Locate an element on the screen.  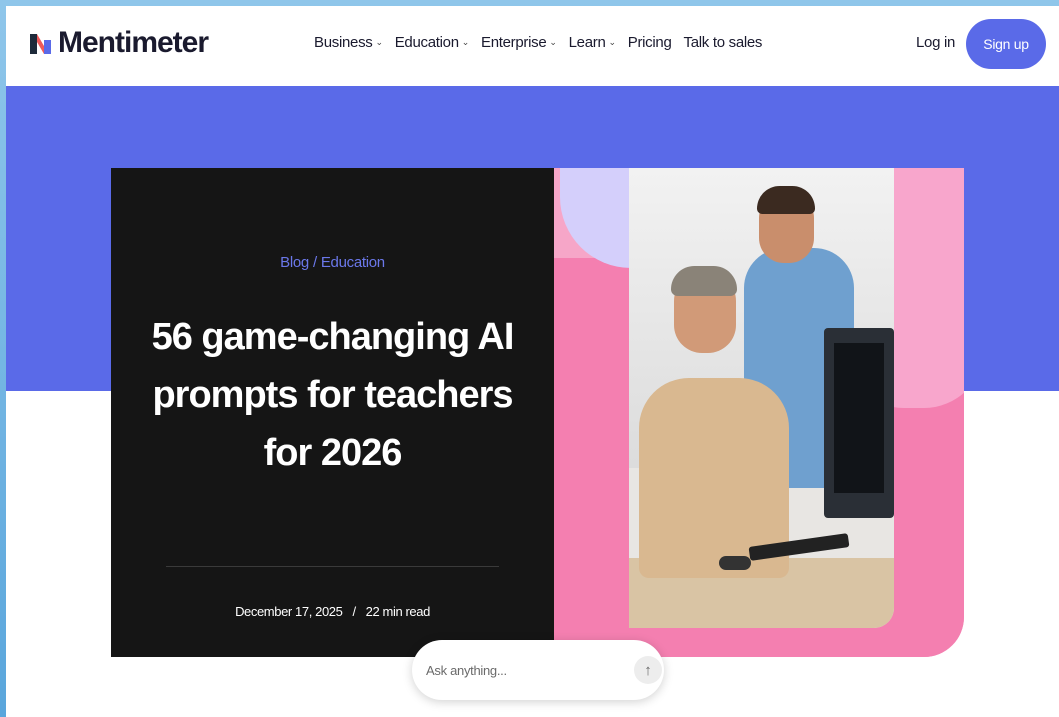
nav-education: Education ⌄ is located at coordinates (432, 42).